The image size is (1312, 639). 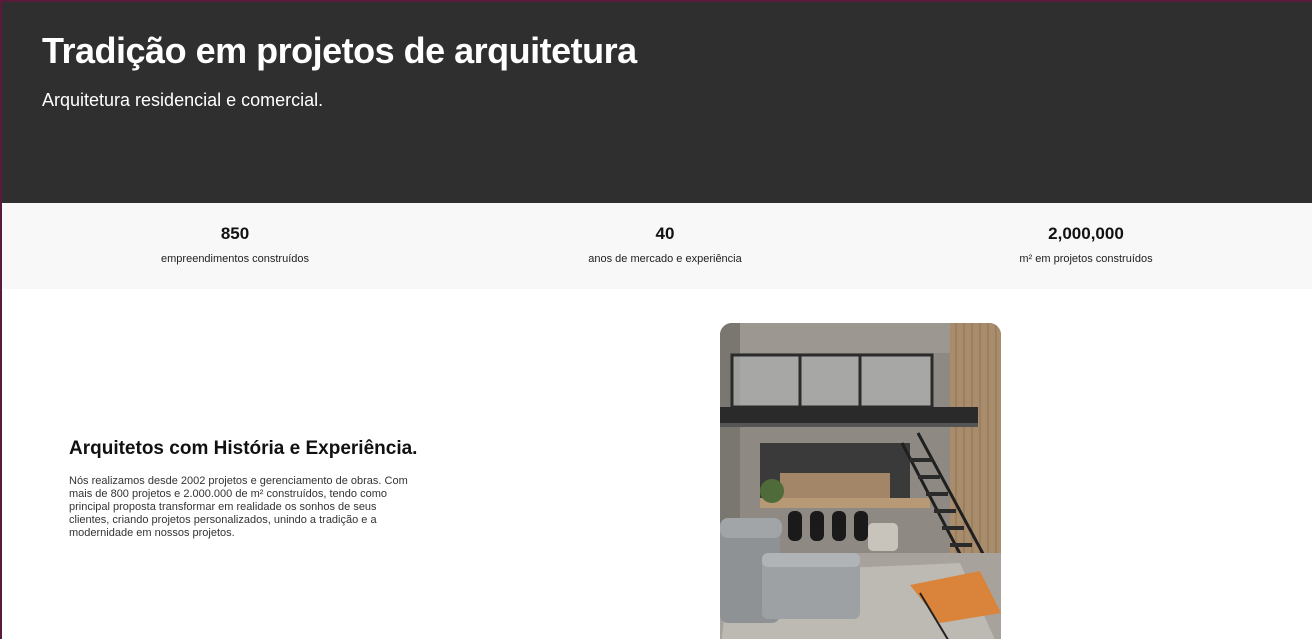 I want to click on hero-subtitle: Arquitetura residencial e comercial., so click(x=183, y=100).